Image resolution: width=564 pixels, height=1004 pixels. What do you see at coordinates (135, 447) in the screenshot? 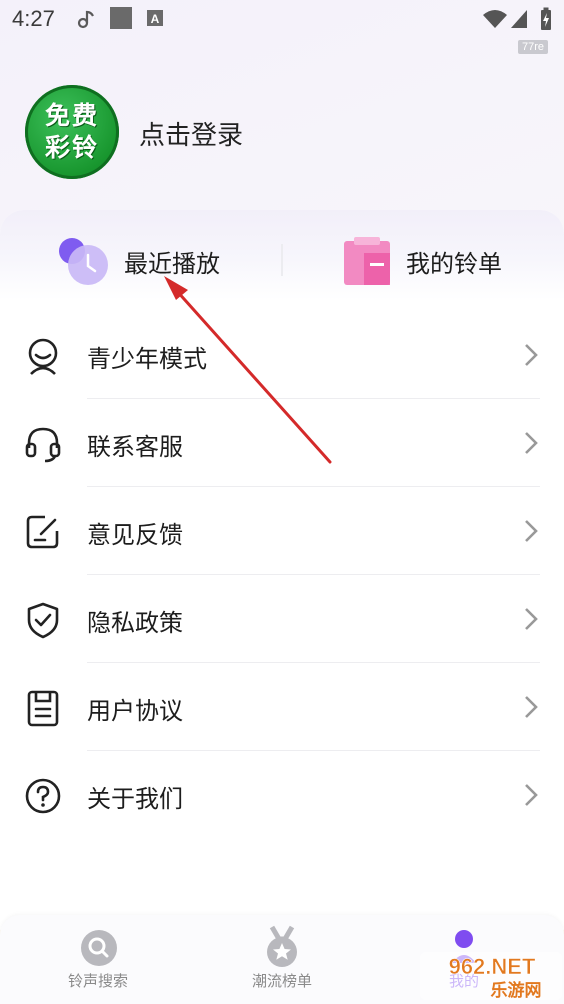
I see `menu-label: 联系客服` at bounding box center [135, 447].